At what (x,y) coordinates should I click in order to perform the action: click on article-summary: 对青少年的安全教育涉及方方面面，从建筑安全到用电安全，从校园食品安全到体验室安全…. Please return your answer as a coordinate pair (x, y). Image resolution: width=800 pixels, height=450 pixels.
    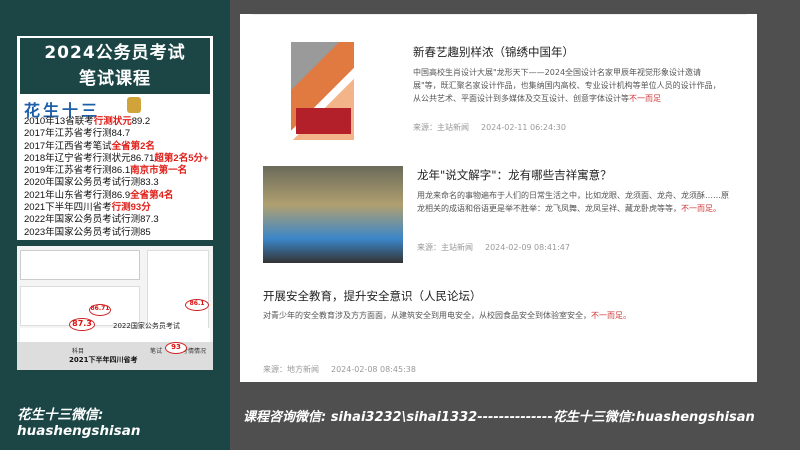
    Looking at the image, I should click on (447, 315).